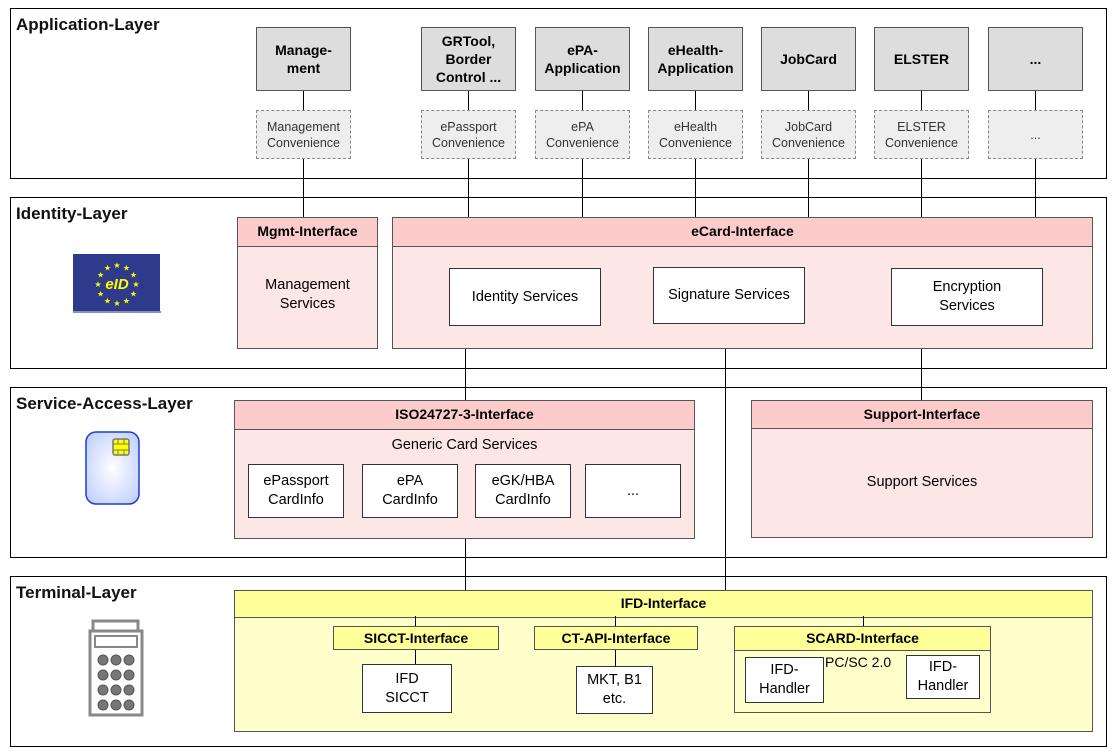 This screenshot has width=1118, height=756. I want to click on support-interface-box: Support-Interface Support Services, so click(922, 469).